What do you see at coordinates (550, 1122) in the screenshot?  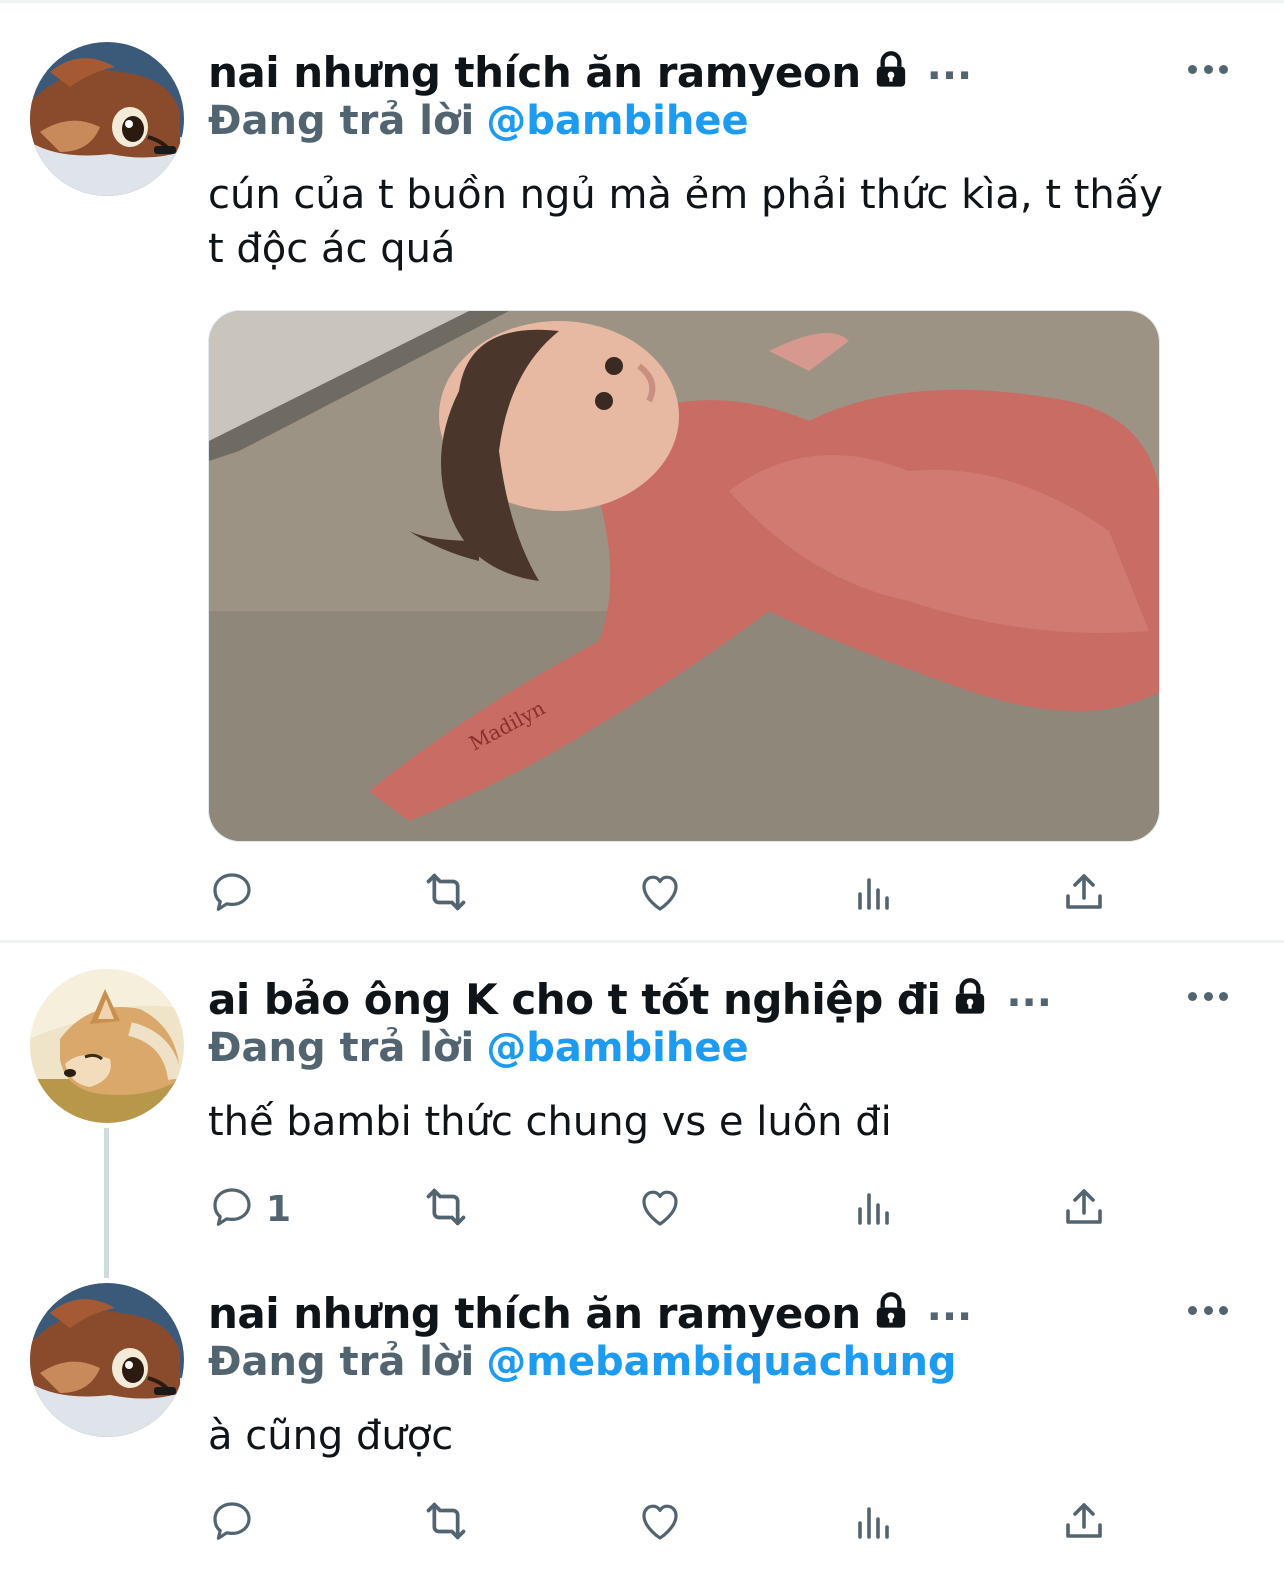 I see `tweet-text: thế bambi thức chung vs e luôn đi` at bounding box center [550, 1122].